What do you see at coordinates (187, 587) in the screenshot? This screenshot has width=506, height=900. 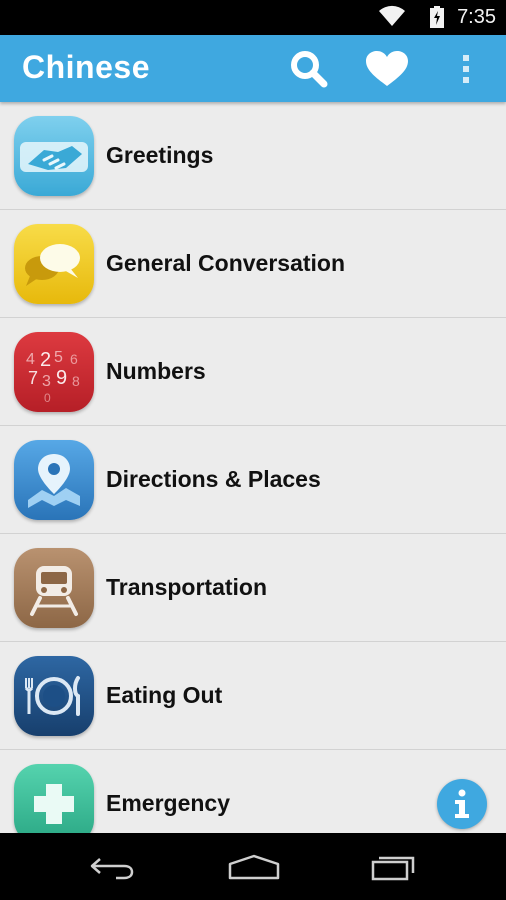 I see `category-label: Transportation` at bounding box center [187, 587].